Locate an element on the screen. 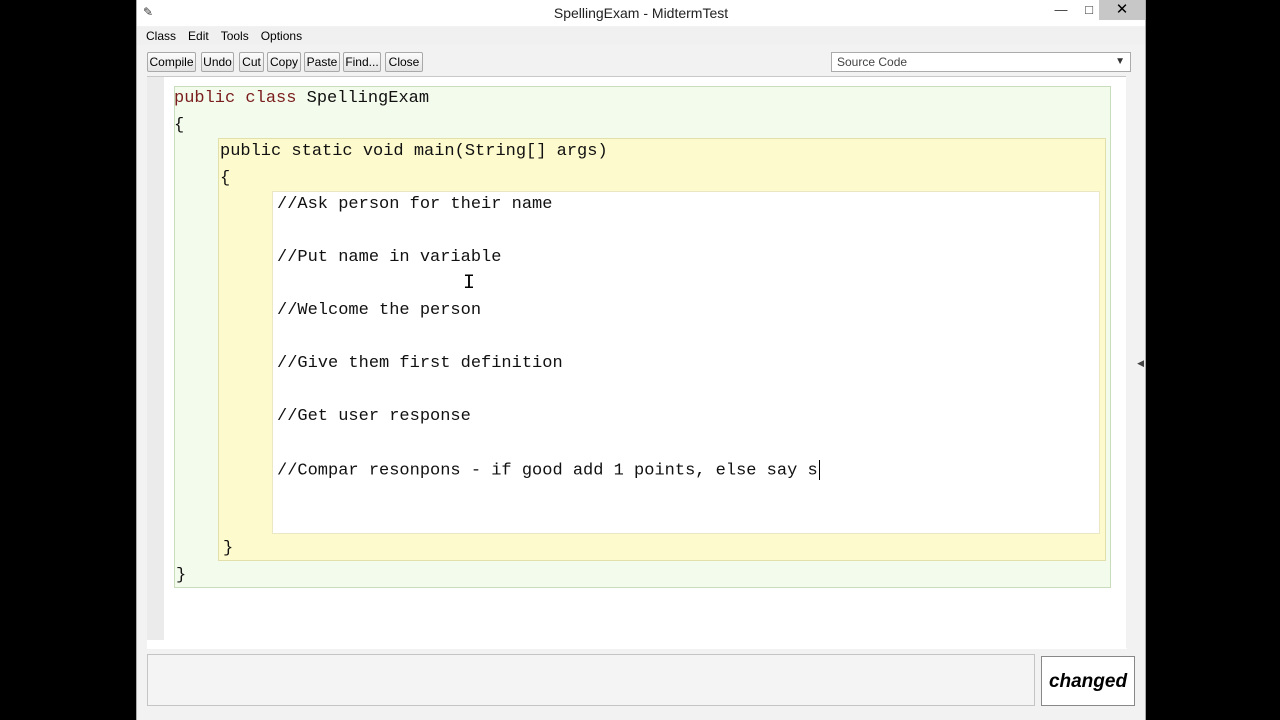 This screenshot has width=1280, height=720. close-button: Close is located at coordinates (404, 62).